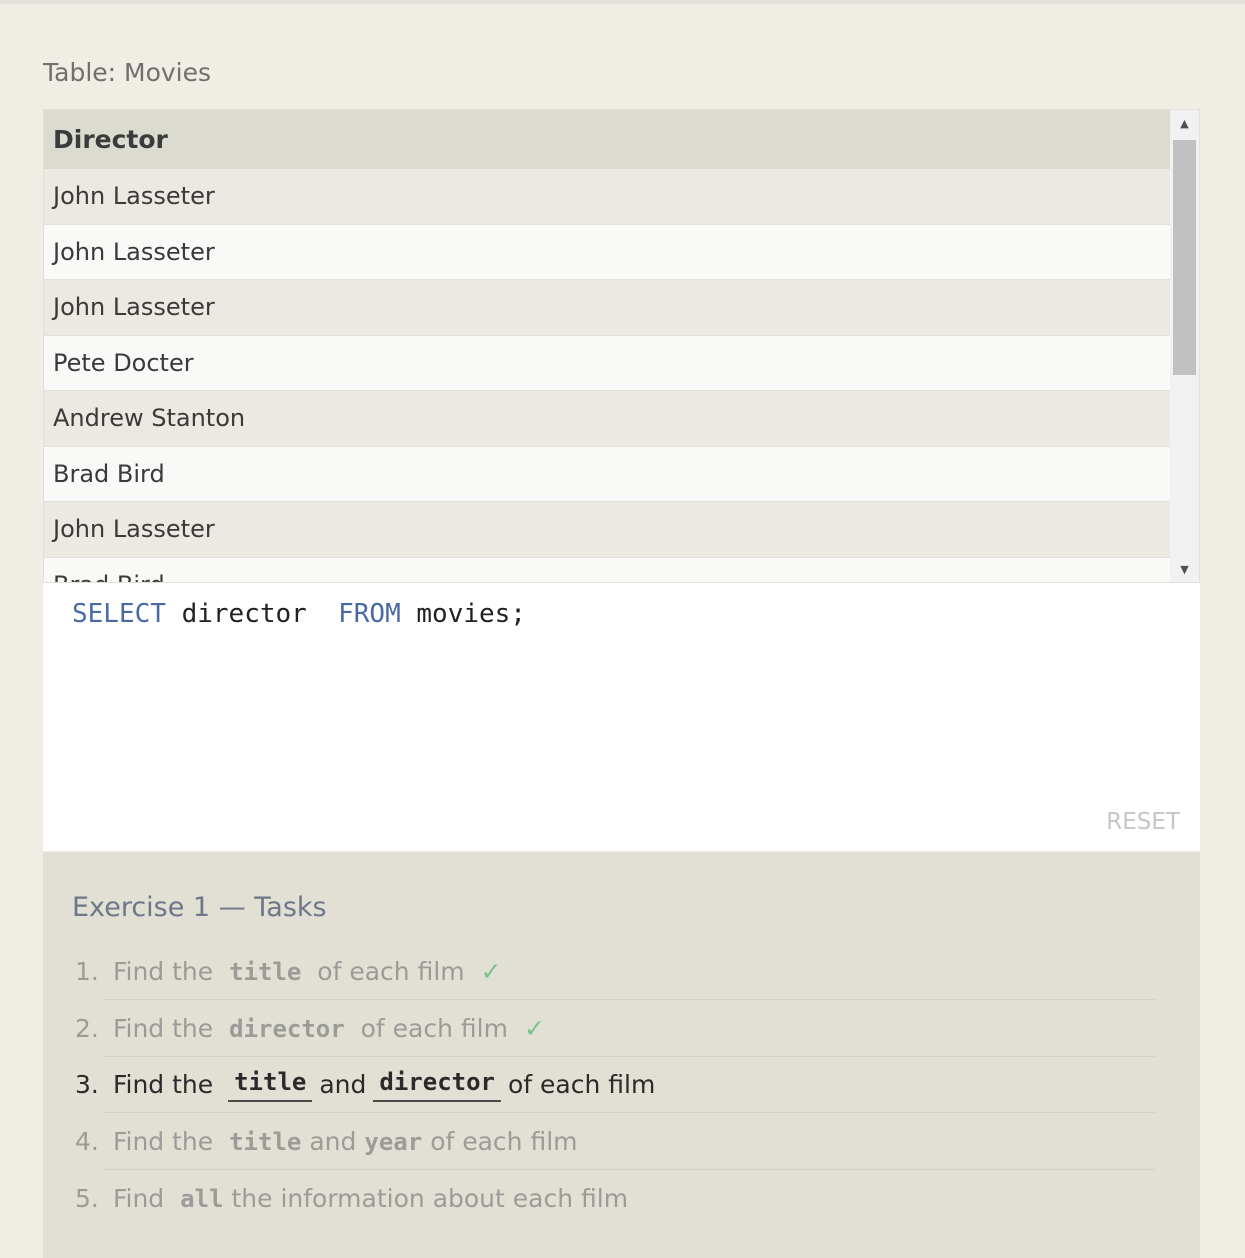  Describe the element at coordinates (393, 1141) in the screenshot. I see `task-code-word: year` at that location.